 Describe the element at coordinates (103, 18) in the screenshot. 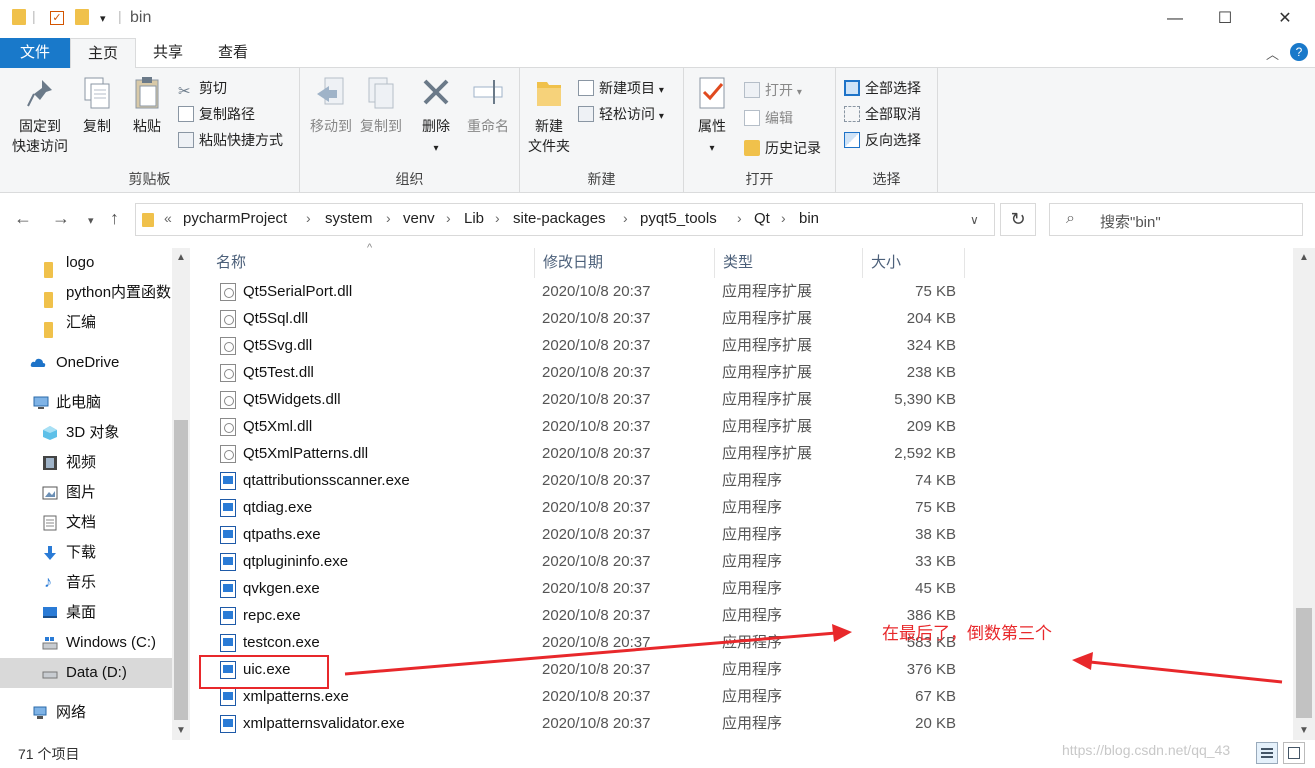

I see `customize-toolbar-icon: ▾` at that location.